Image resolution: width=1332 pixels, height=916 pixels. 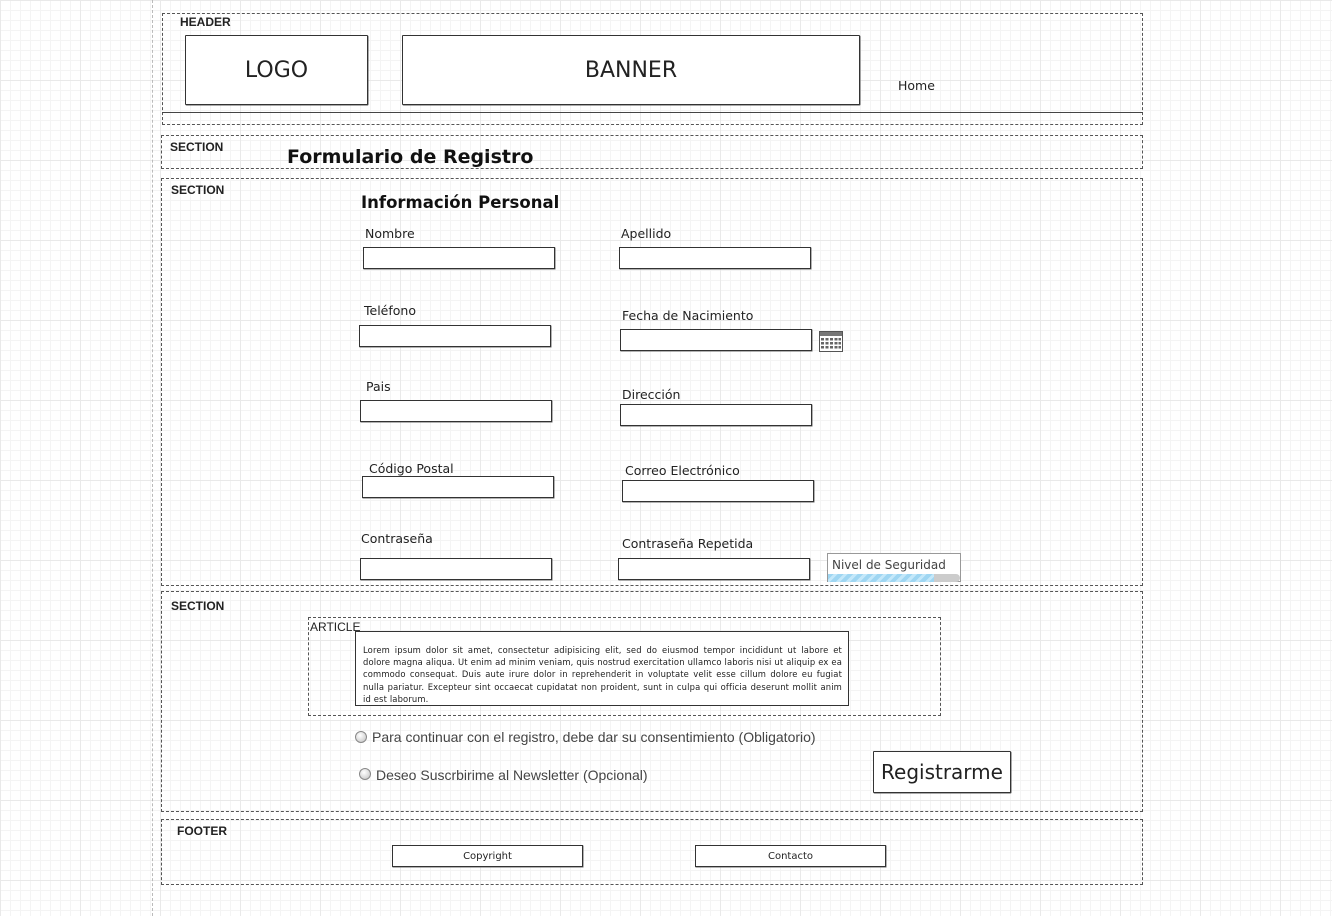 I want to click on nombre-label: Nombre, so click(x=390, y=233).